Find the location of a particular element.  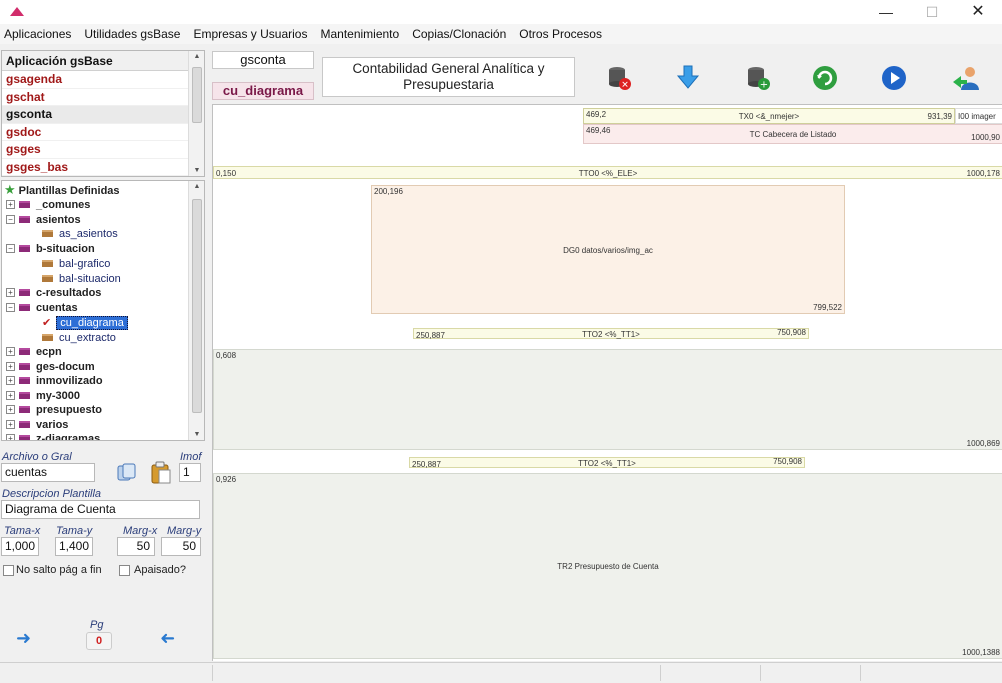

tree-node-c-resultados: + c-resultados is located at coordinates (53, 293).